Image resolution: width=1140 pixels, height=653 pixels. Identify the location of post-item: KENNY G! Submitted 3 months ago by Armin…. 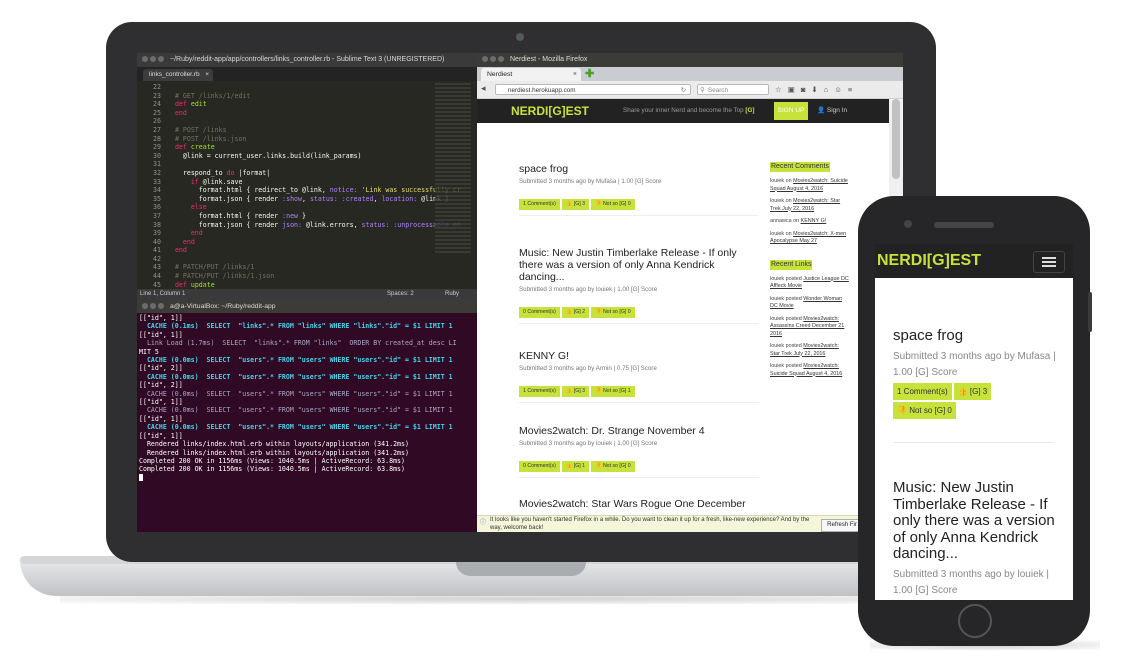
(639, 376).